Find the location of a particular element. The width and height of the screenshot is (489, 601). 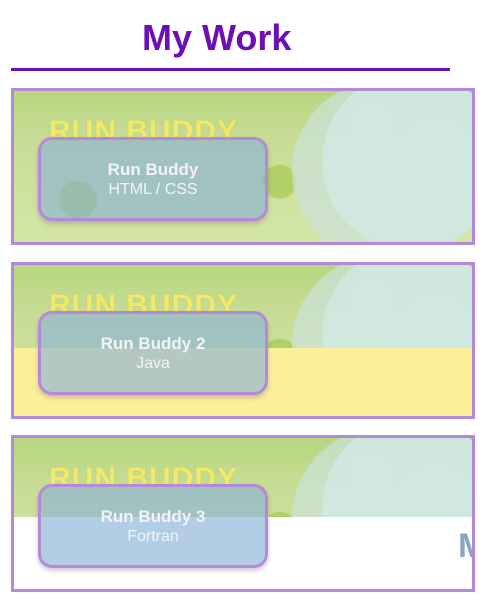

project-name: Run Buddy is located at coordinates (153, 169).